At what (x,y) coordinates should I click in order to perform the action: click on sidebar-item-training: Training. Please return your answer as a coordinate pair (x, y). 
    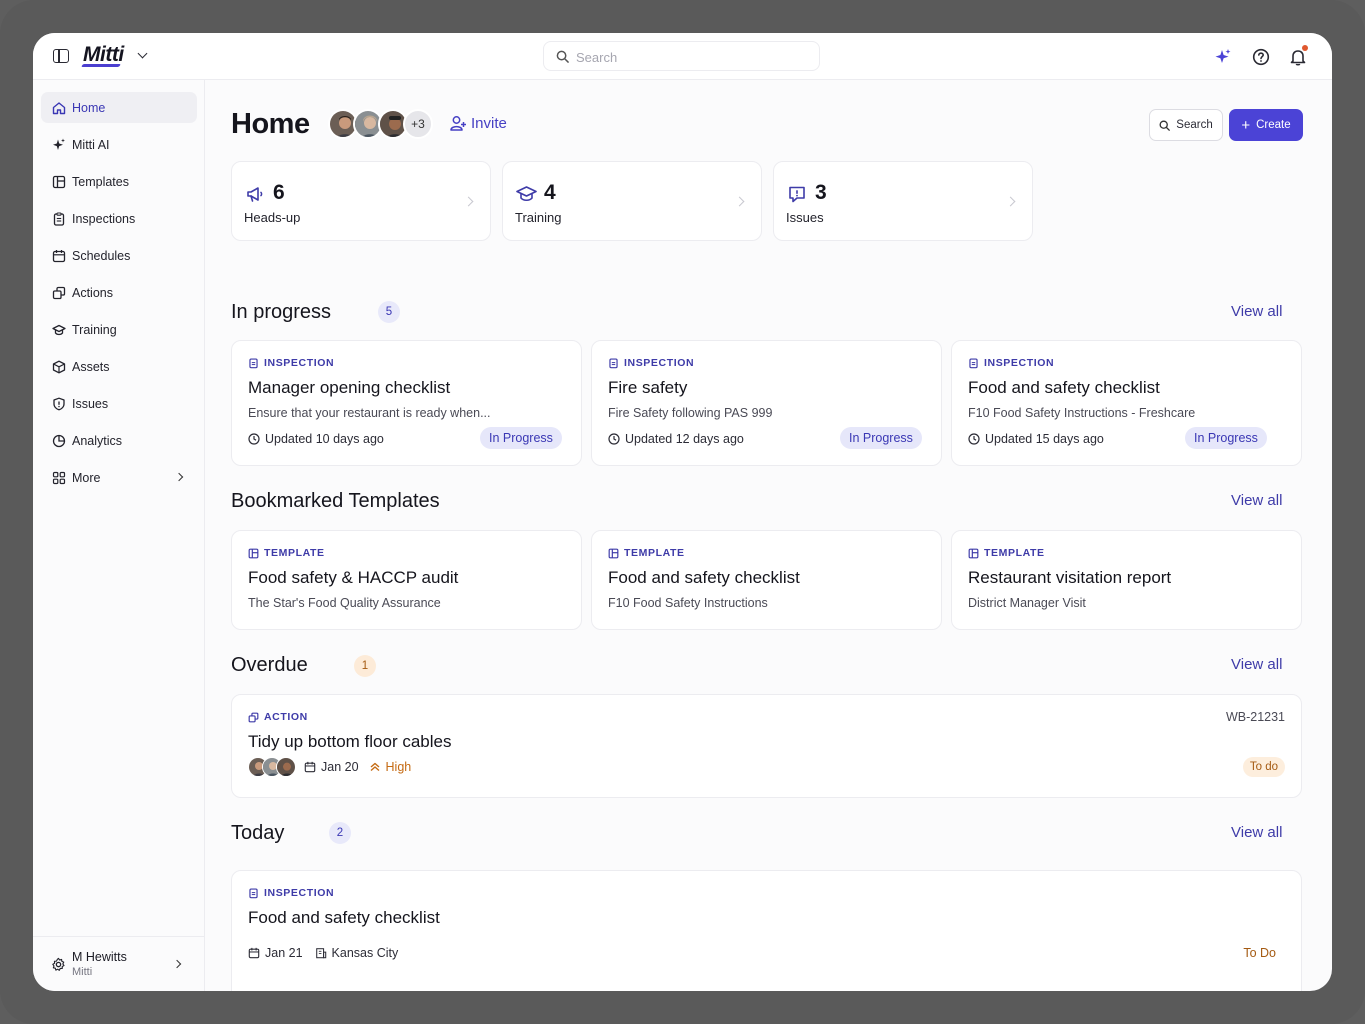
    Looking at the image, I should click on (119, 329).